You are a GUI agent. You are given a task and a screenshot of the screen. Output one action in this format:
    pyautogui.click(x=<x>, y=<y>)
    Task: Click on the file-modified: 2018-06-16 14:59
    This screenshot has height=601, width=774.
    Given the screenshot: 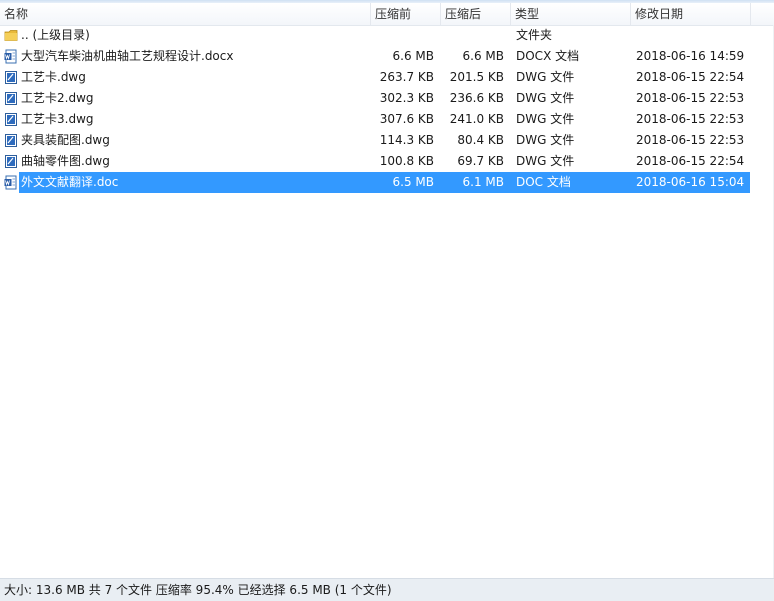 What is the action you would take?
    pyautogui.click(x=690, y=56)
    